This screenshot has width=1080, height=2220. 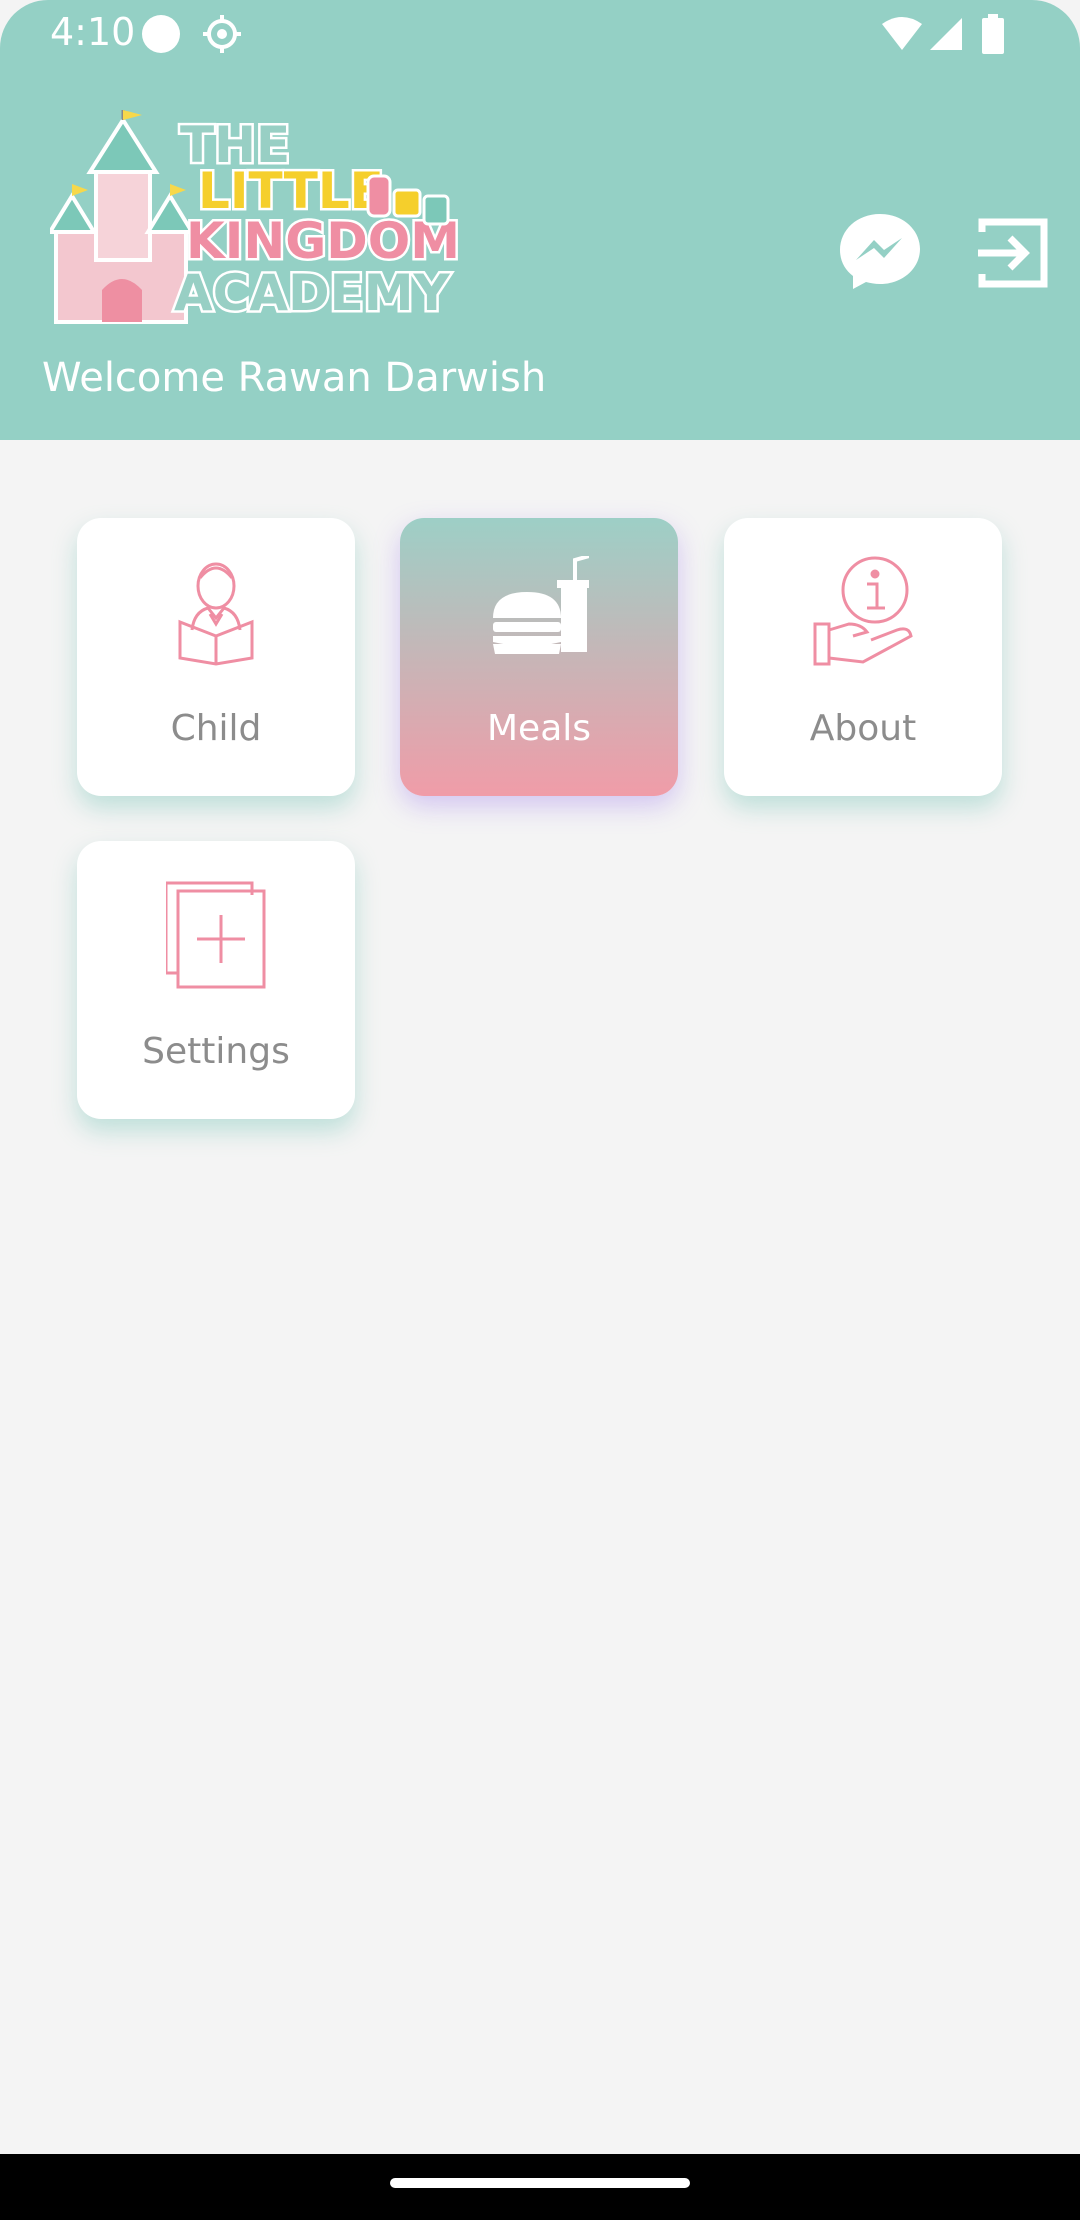 I want to click on battery-icon, so click(x=993, y=34).